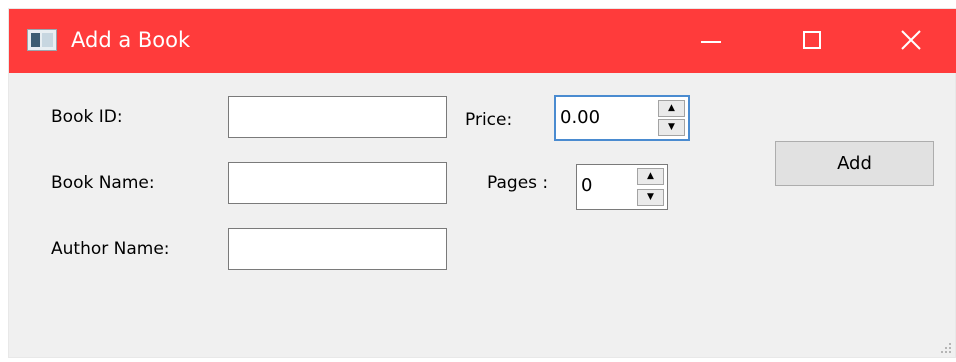 This screenshot has width=956, height=362. Describe the element at coordinates (337, 249) in the screenshot. I see `author-name-input` at that location.